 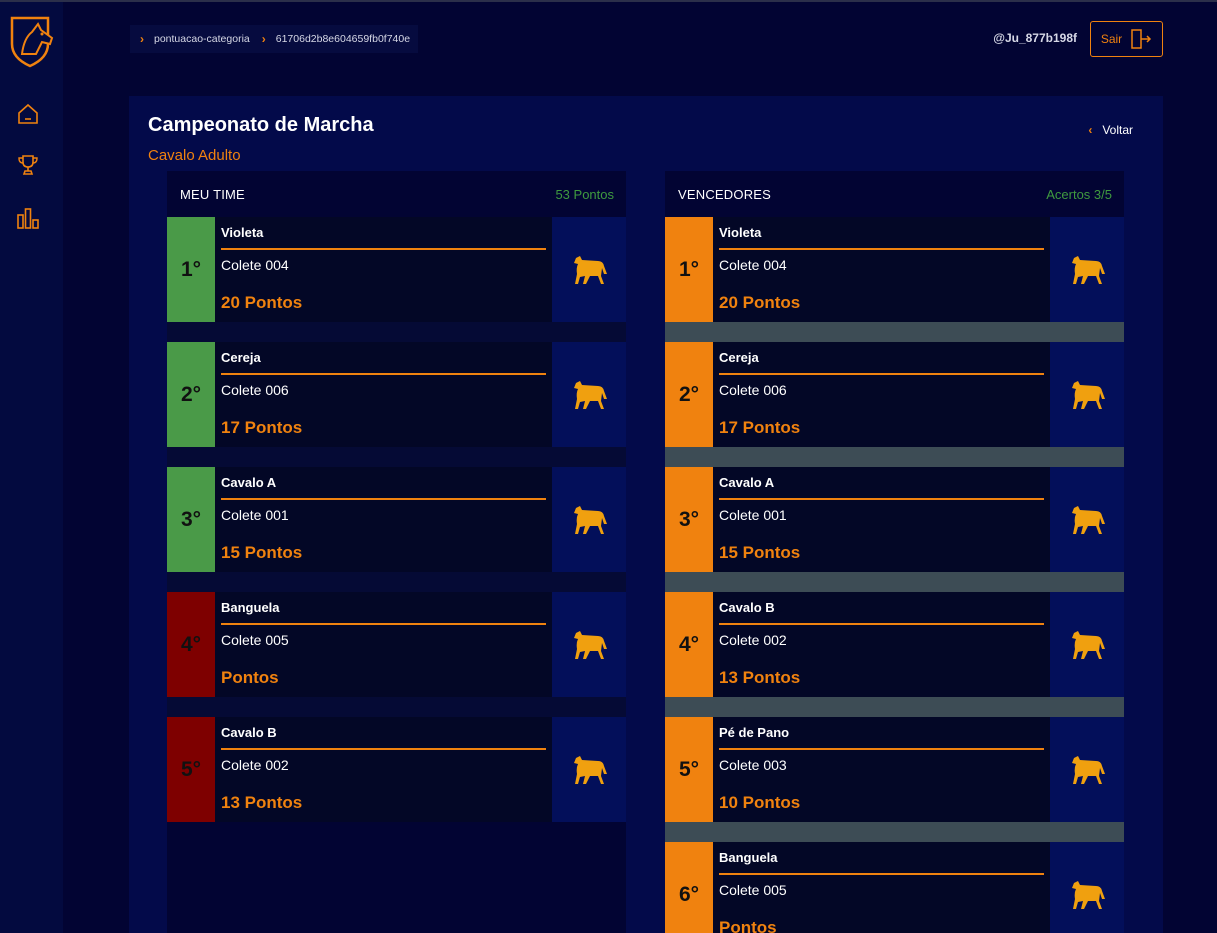 I want to click on breadcrumb-item: pontuacao-categoria, so click(x=202, y=39).